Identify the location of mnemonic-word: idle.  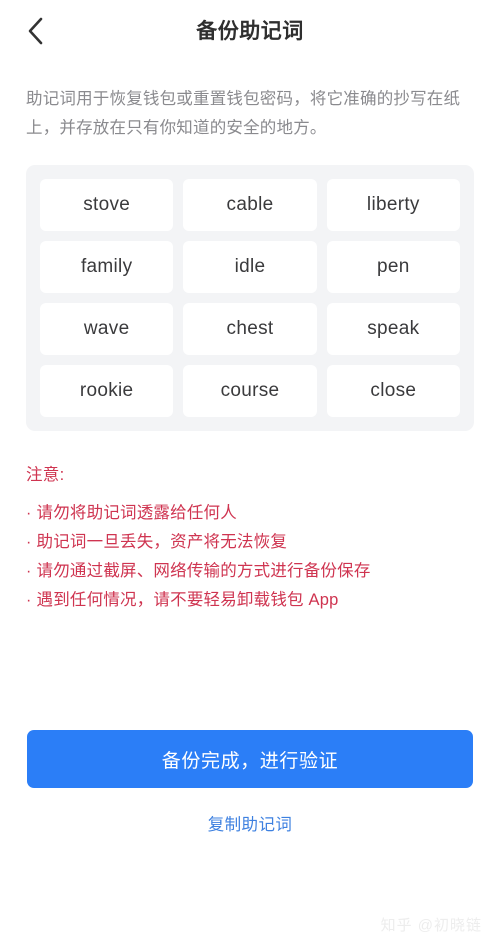
(250, 267).